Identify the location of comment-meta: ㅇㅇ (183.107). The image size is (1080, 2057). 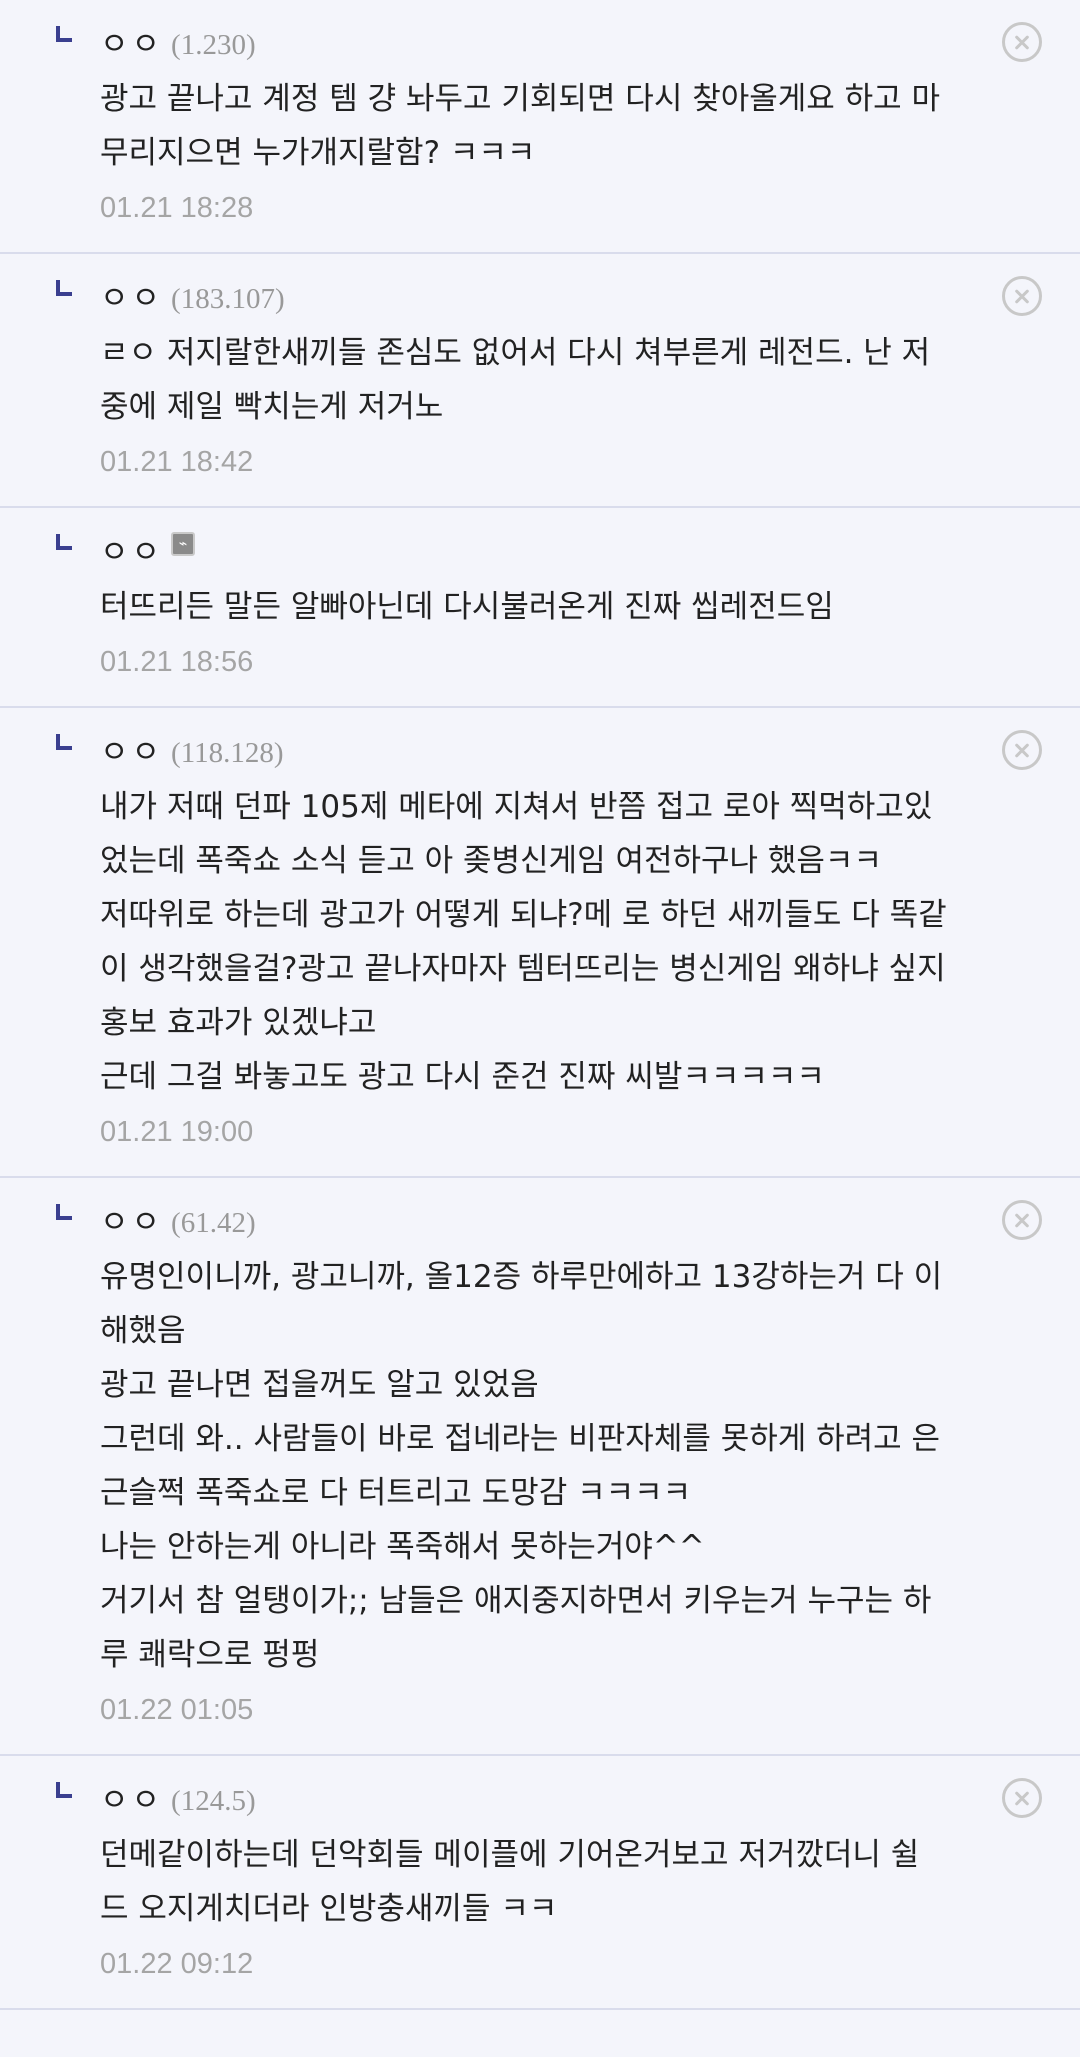
(590, 298).